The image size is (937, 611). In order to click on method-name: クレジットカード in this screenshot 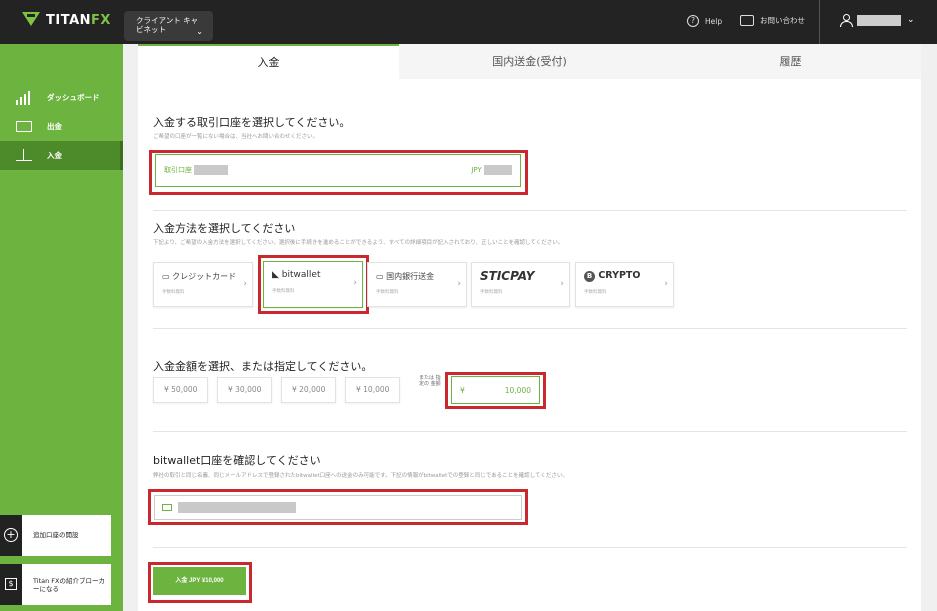, I will do `click(204, 276)`.